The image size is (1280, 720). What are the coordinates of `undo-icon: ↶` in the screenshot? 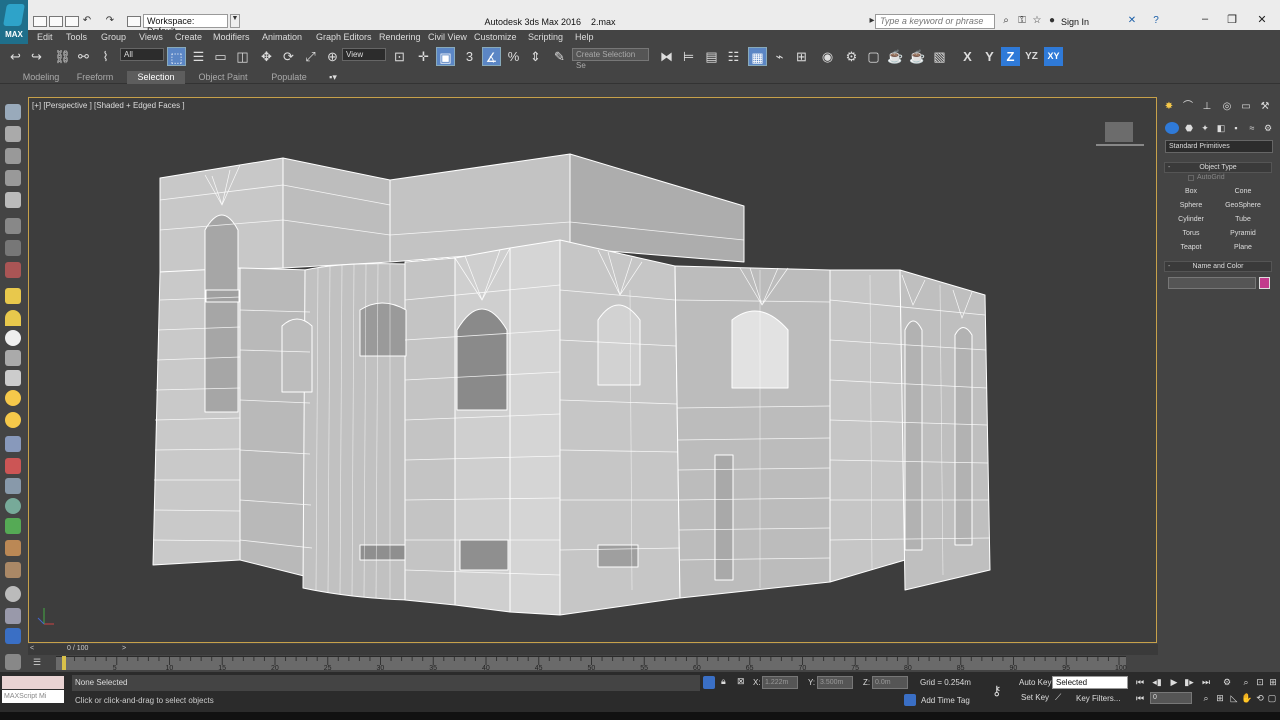 It's located at (87, 21).